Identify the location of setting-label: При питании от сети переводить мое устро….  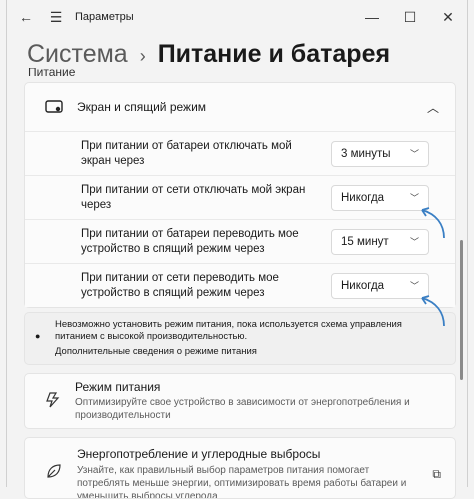
(180, 285).